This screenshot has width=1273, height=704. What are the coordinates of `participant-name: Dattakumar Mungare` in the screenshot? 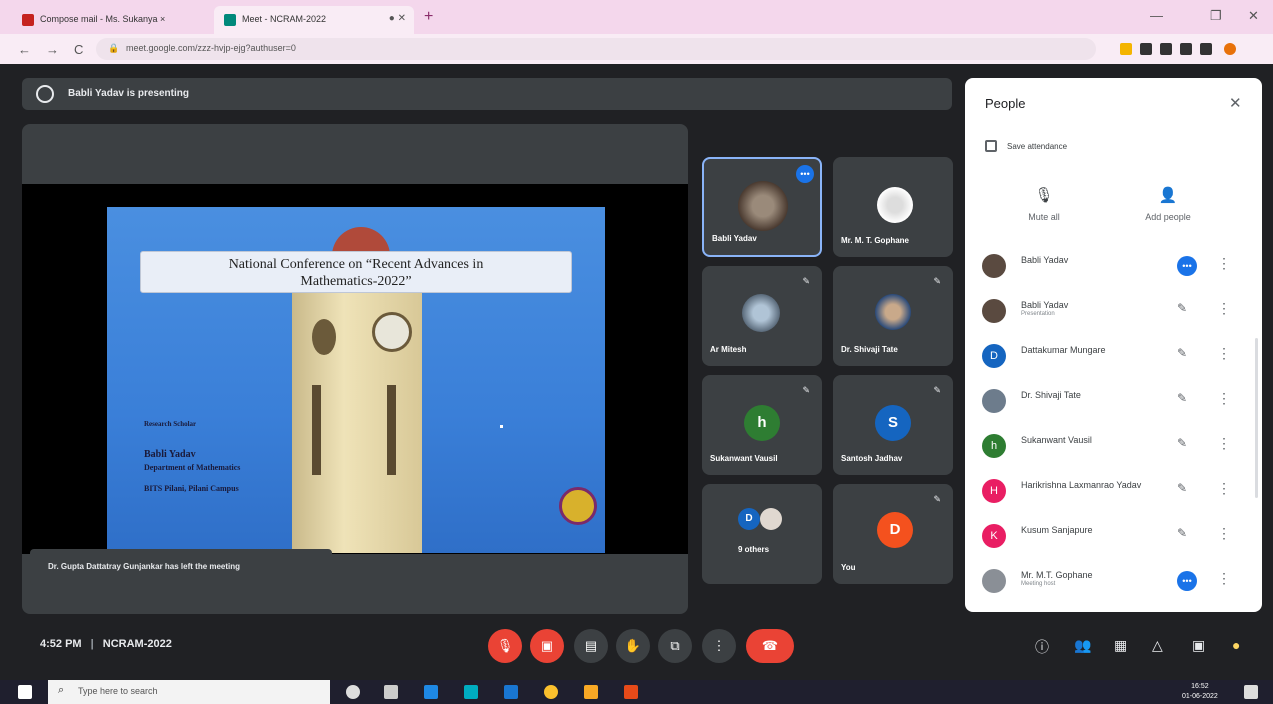 It's located at (1063, 350).